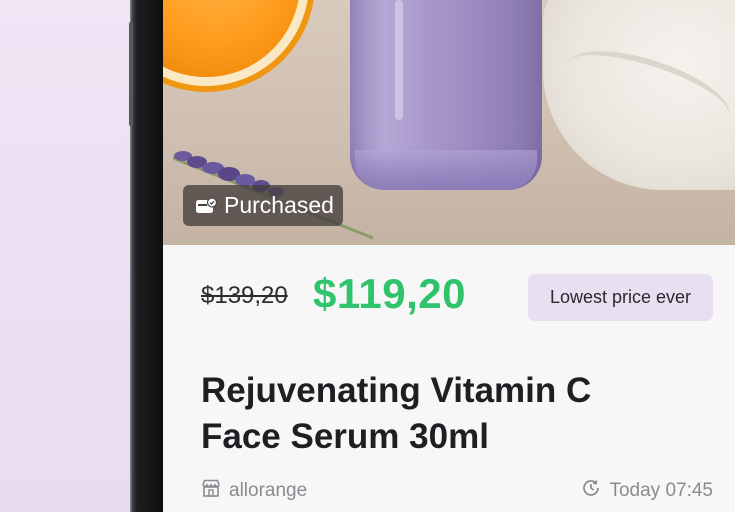 This screenshot has height=512, width=735. What do you see at coordinates (399, 60) in the screenshot?
I see `serum-bottle-shine` at bounding box center [399, 60].